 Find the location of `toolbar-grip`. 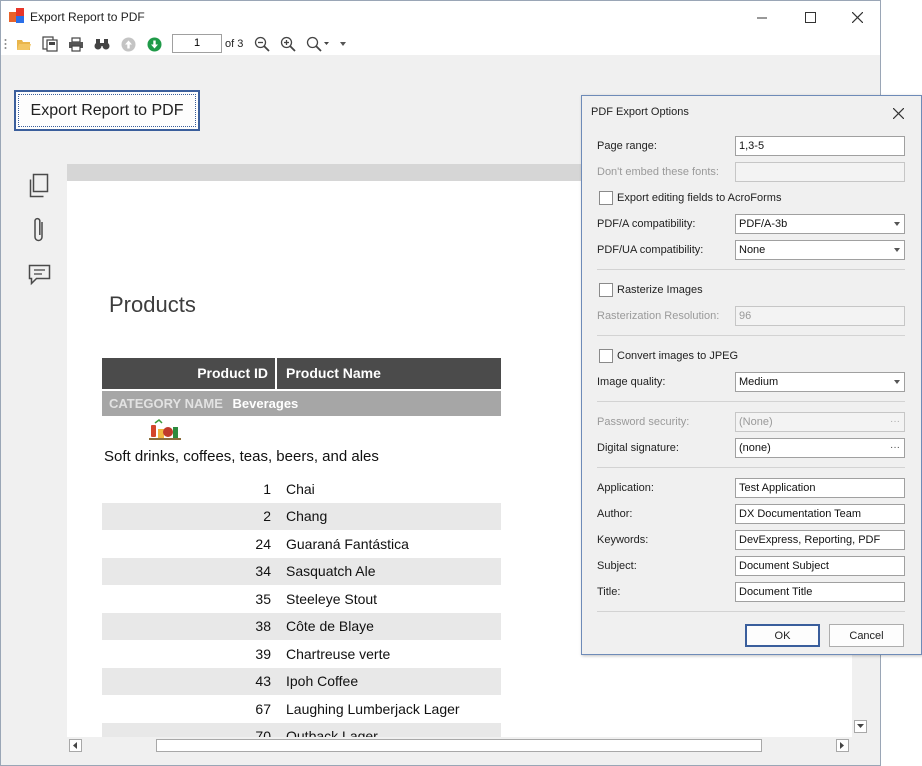

toolbar-grip is located at coordinates (5, 44).